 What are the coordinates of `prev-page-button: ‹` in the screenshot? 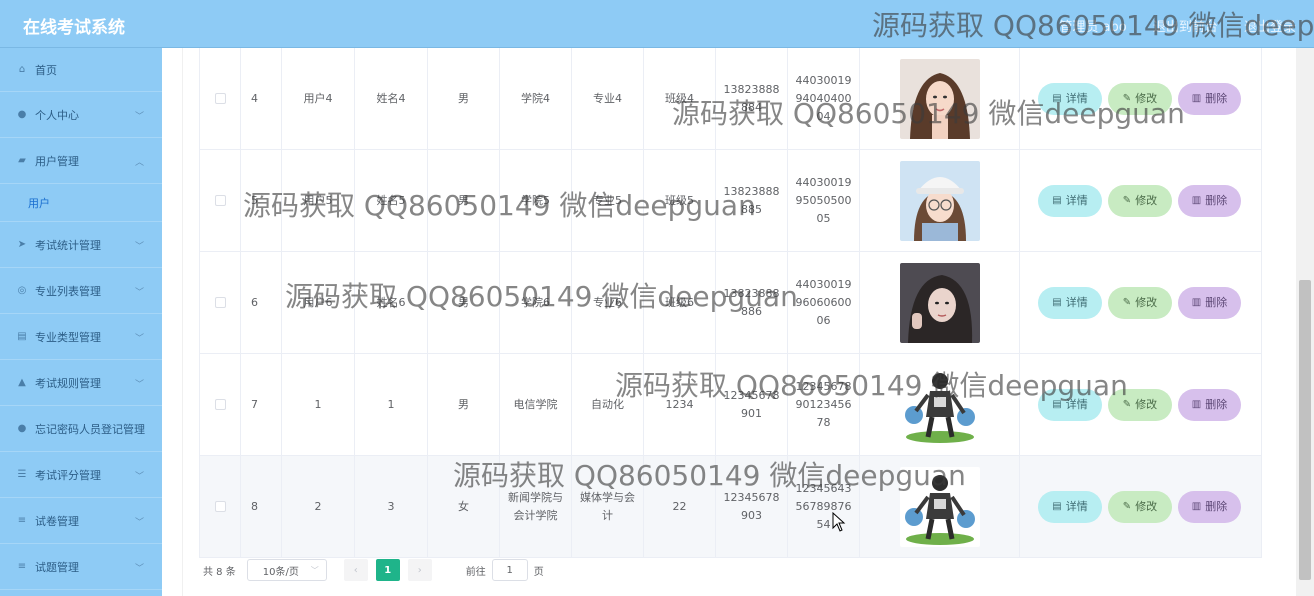 It's located at (355, 570).